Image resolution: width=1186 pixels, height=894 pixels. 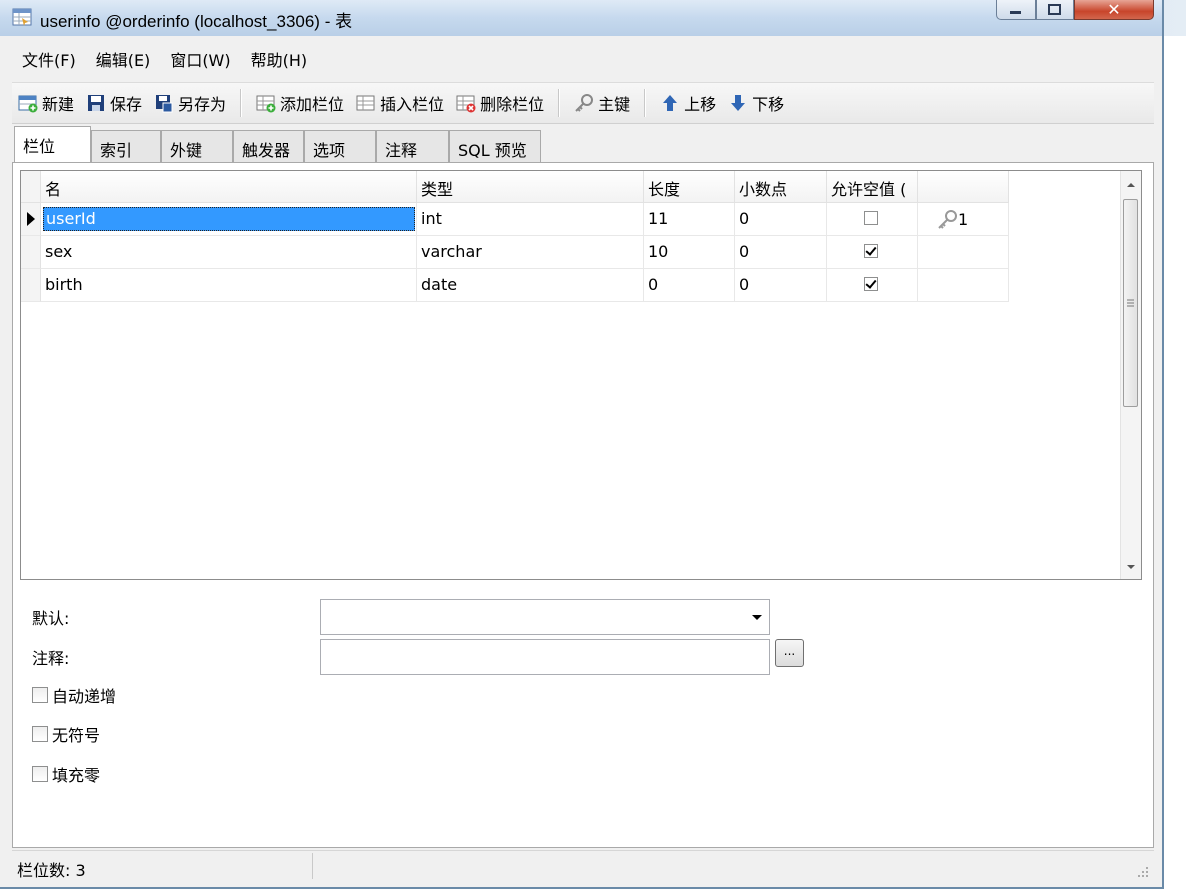 I want to click on header-length: 长度, so click(x=689, y=187).